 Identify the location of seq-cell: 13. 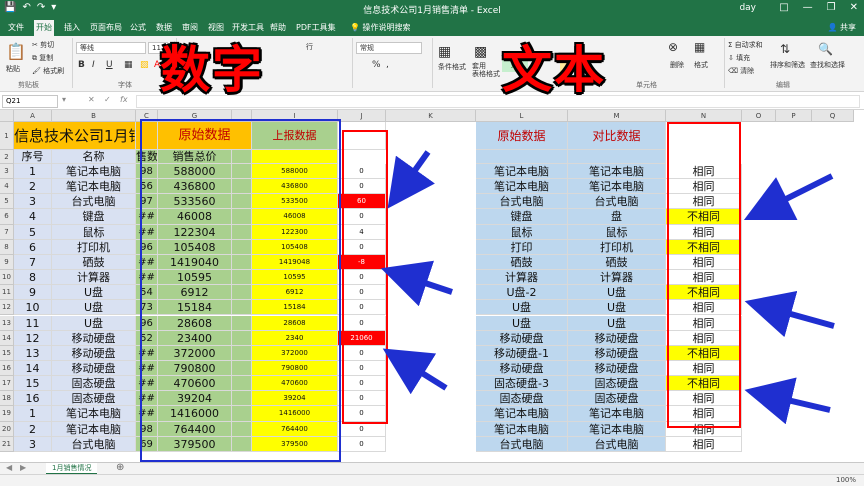
(33, 353).